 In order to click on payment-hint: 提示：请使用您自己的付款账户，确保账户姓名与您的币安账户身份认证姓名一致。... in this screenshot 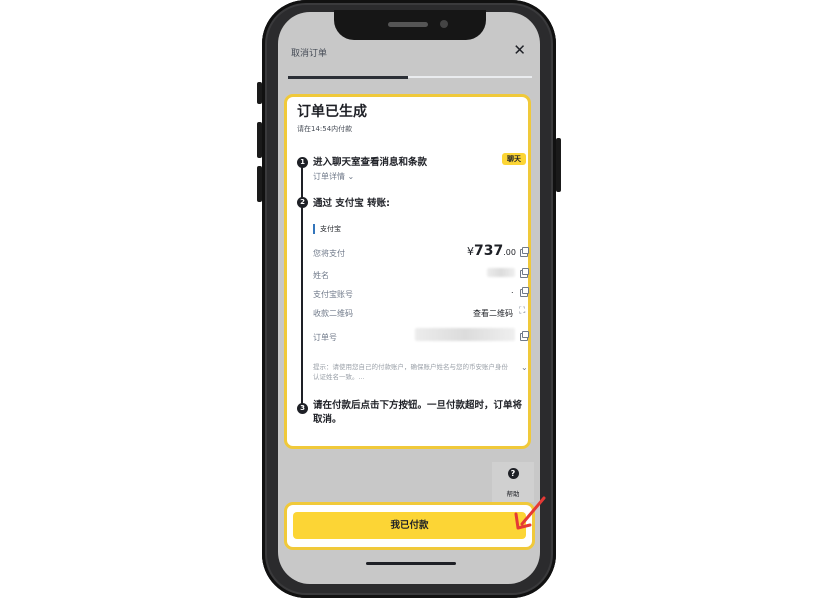, I will do `click(410, 372)`.